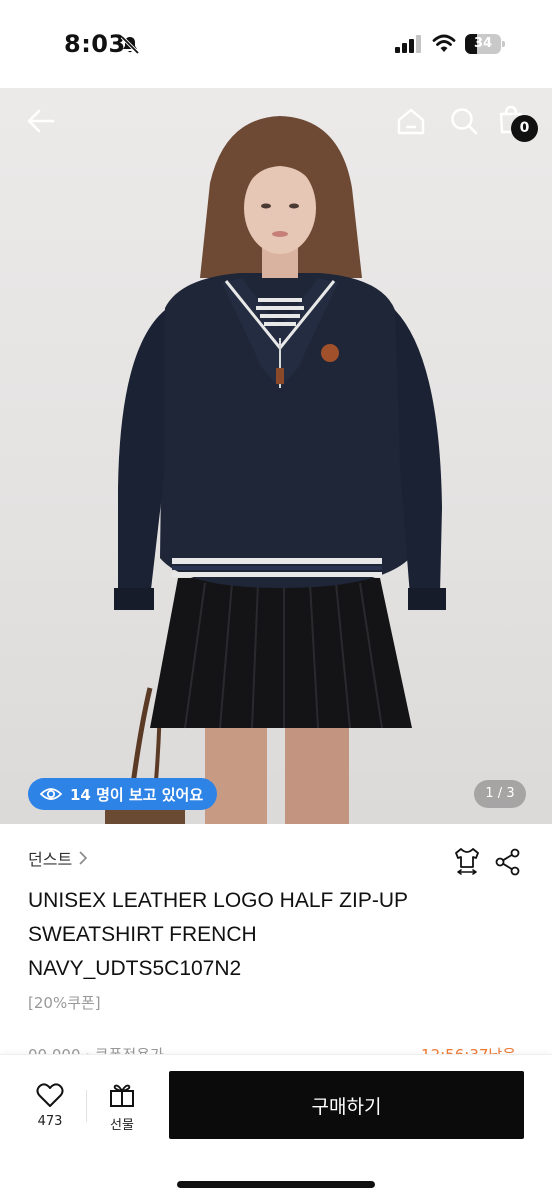 Image resolution: width=552 pixels, height=1200 pixels. What do you see at coordinates (464, 121) in the screenshot?
I see `search-icon` at bounding box center [464, 121].